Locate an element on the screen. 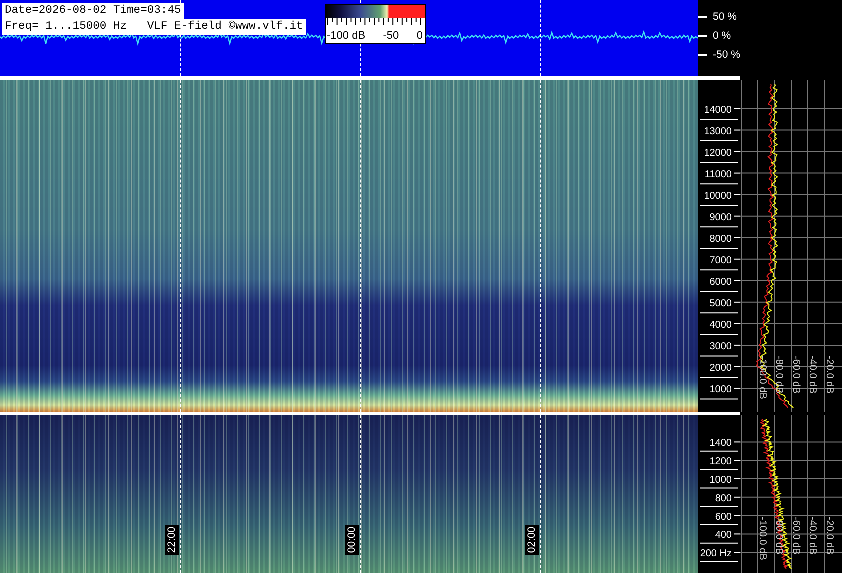 The height and width of the screenshot is (573, 842). frequency-info-text: Freq= 1...15000 Hz VLF E-field ©www.vlf.it is located at coordinates (154, 27).